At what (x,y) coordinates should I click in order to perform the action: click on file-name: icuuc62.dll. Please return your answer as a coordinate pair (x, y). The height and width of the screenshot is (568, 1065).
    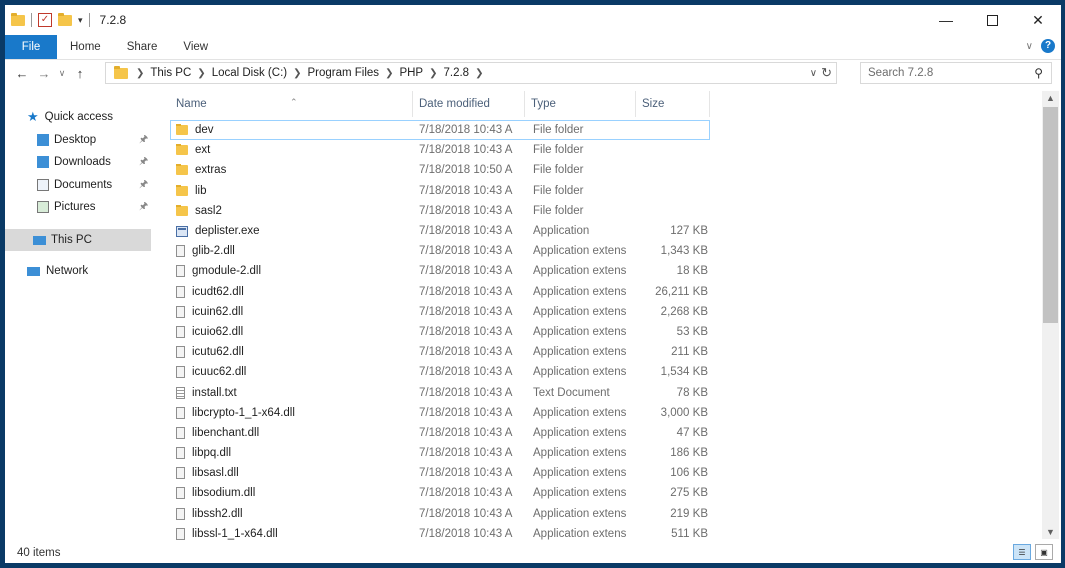
    Looking at the image, I should click on (219, 372).